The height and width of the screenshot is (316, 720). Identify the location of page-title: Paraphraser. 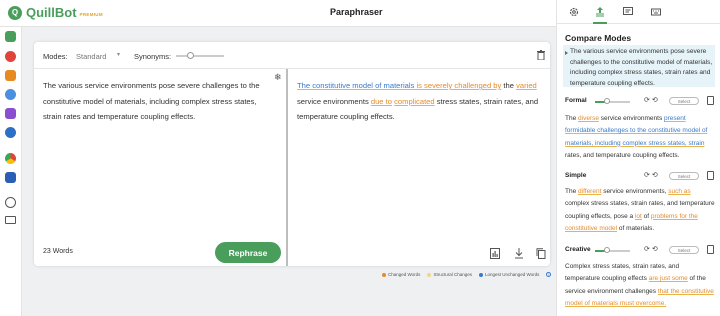
(356, 12).